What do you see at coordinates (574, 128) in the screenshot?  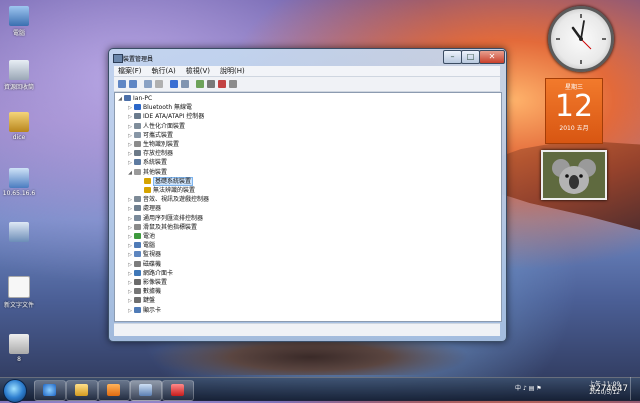 I see `calendar-month: 2010 五月` at bounding box center [574, 128].